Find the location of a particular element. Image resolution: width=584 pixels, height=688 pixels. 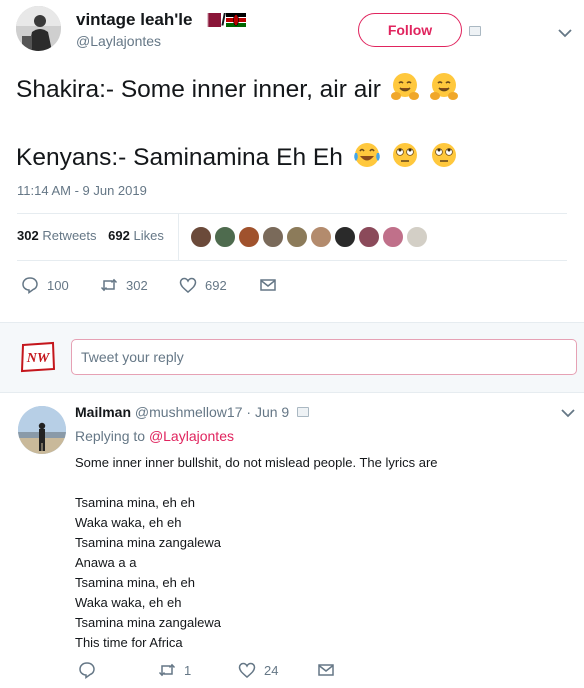

retweet-count: 302 is located at coordinates (137, 285).